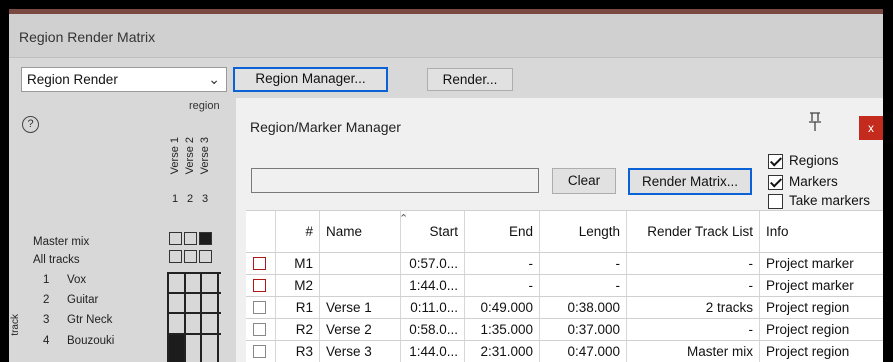  I want to click on region-column-label-1: Verse 1, so click(175, 156).